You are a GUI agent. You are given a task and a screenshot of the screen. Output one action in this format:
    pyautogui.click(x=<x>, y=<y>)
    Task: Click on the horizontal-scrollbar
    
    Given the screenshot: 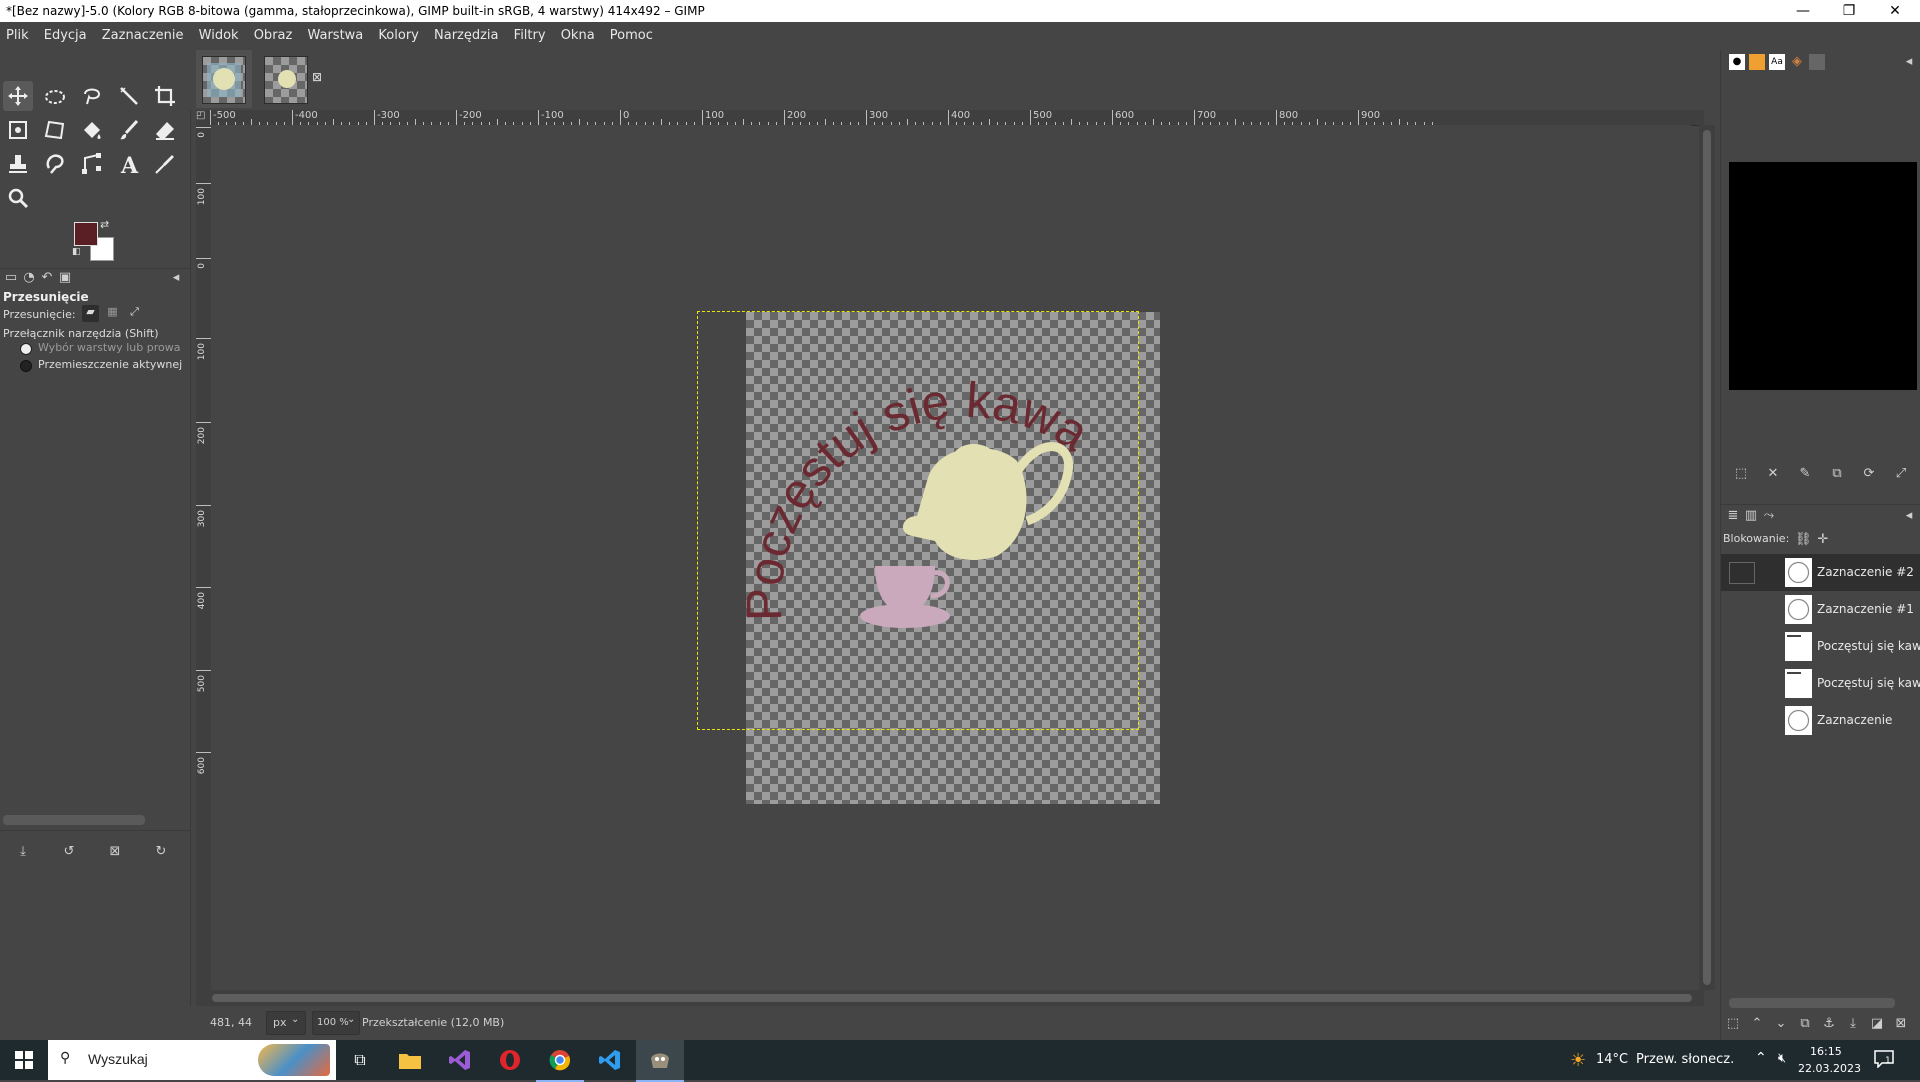 What is the action you would take?
    pyautogui.click(x=950, y=998)
    